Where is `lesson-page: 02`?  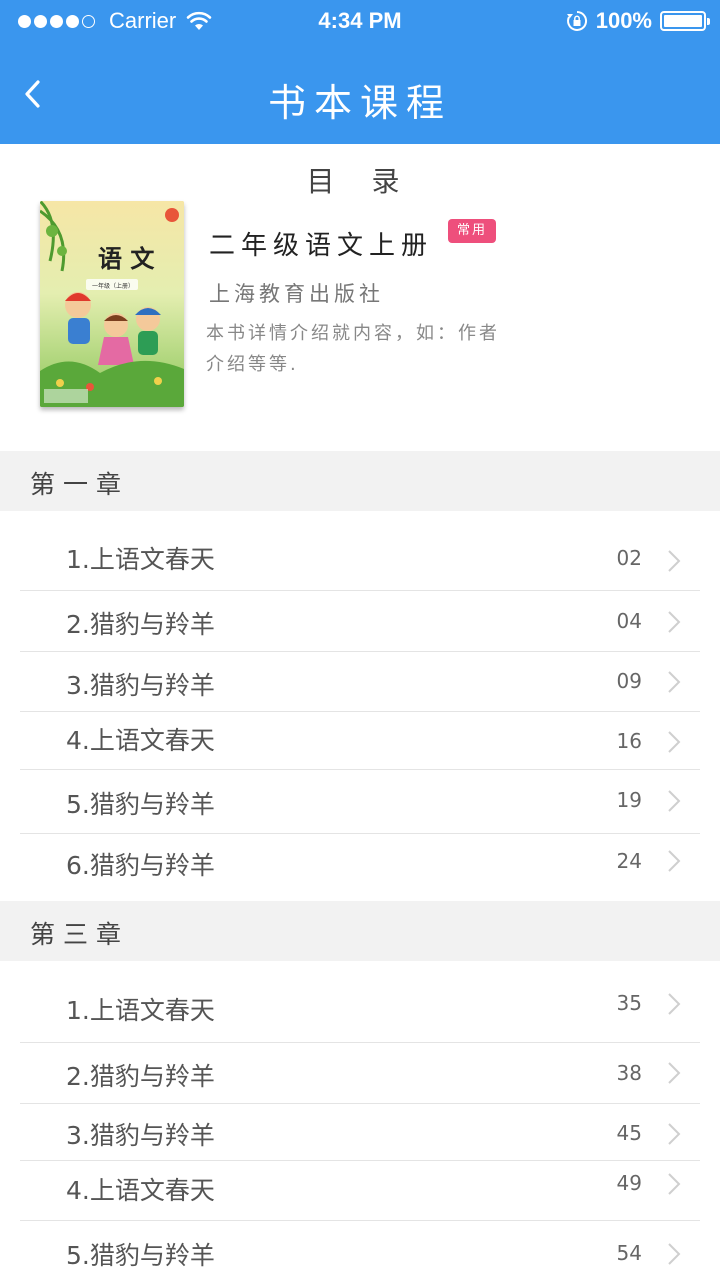 lesson-page: 02 is located at coordinates (629, 558).